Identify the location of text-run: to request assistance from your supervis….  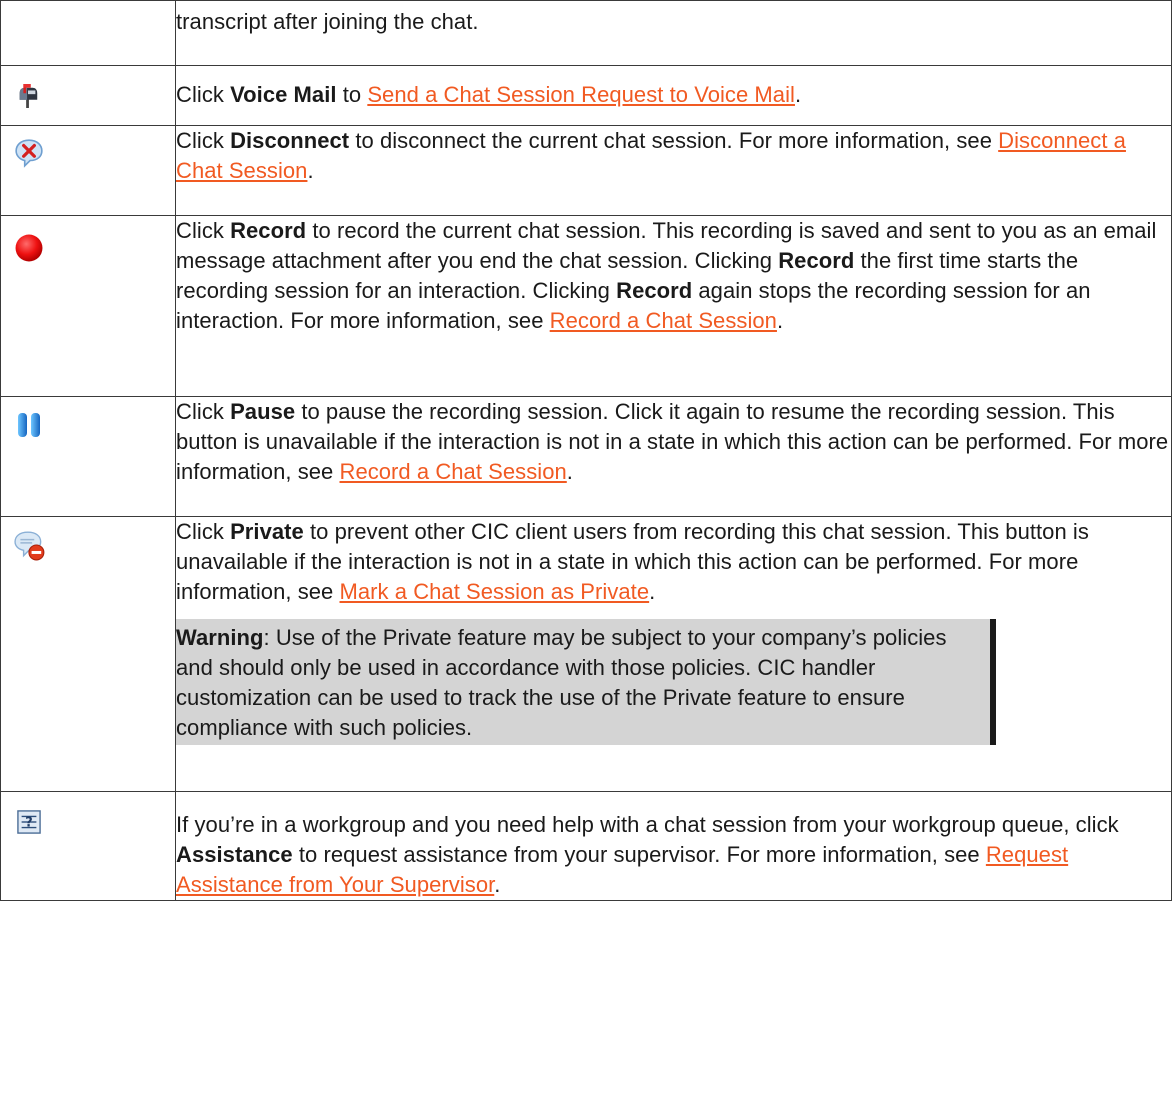
(639, 854).